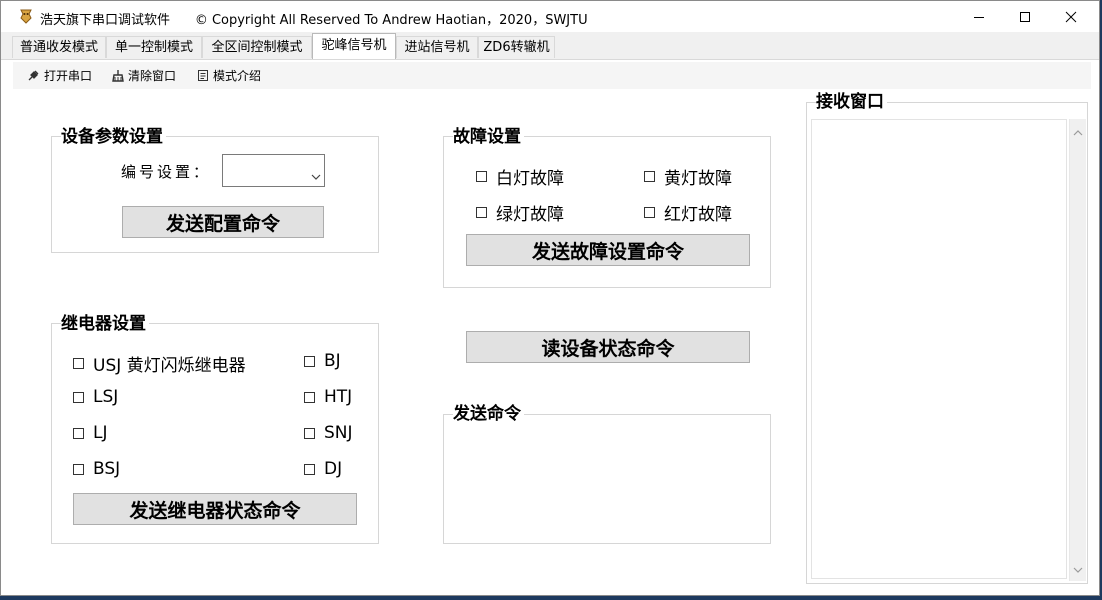 Image resolution: width=1102 pixels, height=600 pixels. What do you see at coordinates (100, 433) in the screenshot?
I see `checkbox-label: LJ` at bounding box center [100, 433].